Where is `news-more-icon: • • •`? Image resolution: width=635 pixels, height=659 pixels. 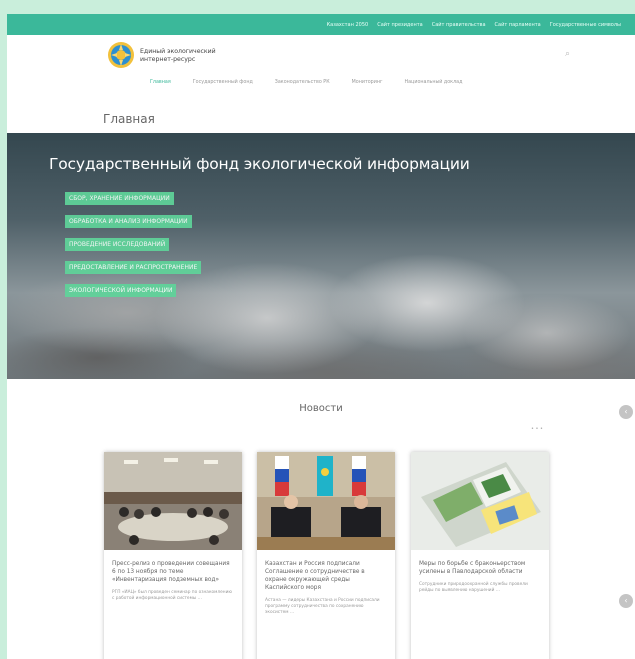 news-more-icon: • • • is located at coordinates (537, 429).